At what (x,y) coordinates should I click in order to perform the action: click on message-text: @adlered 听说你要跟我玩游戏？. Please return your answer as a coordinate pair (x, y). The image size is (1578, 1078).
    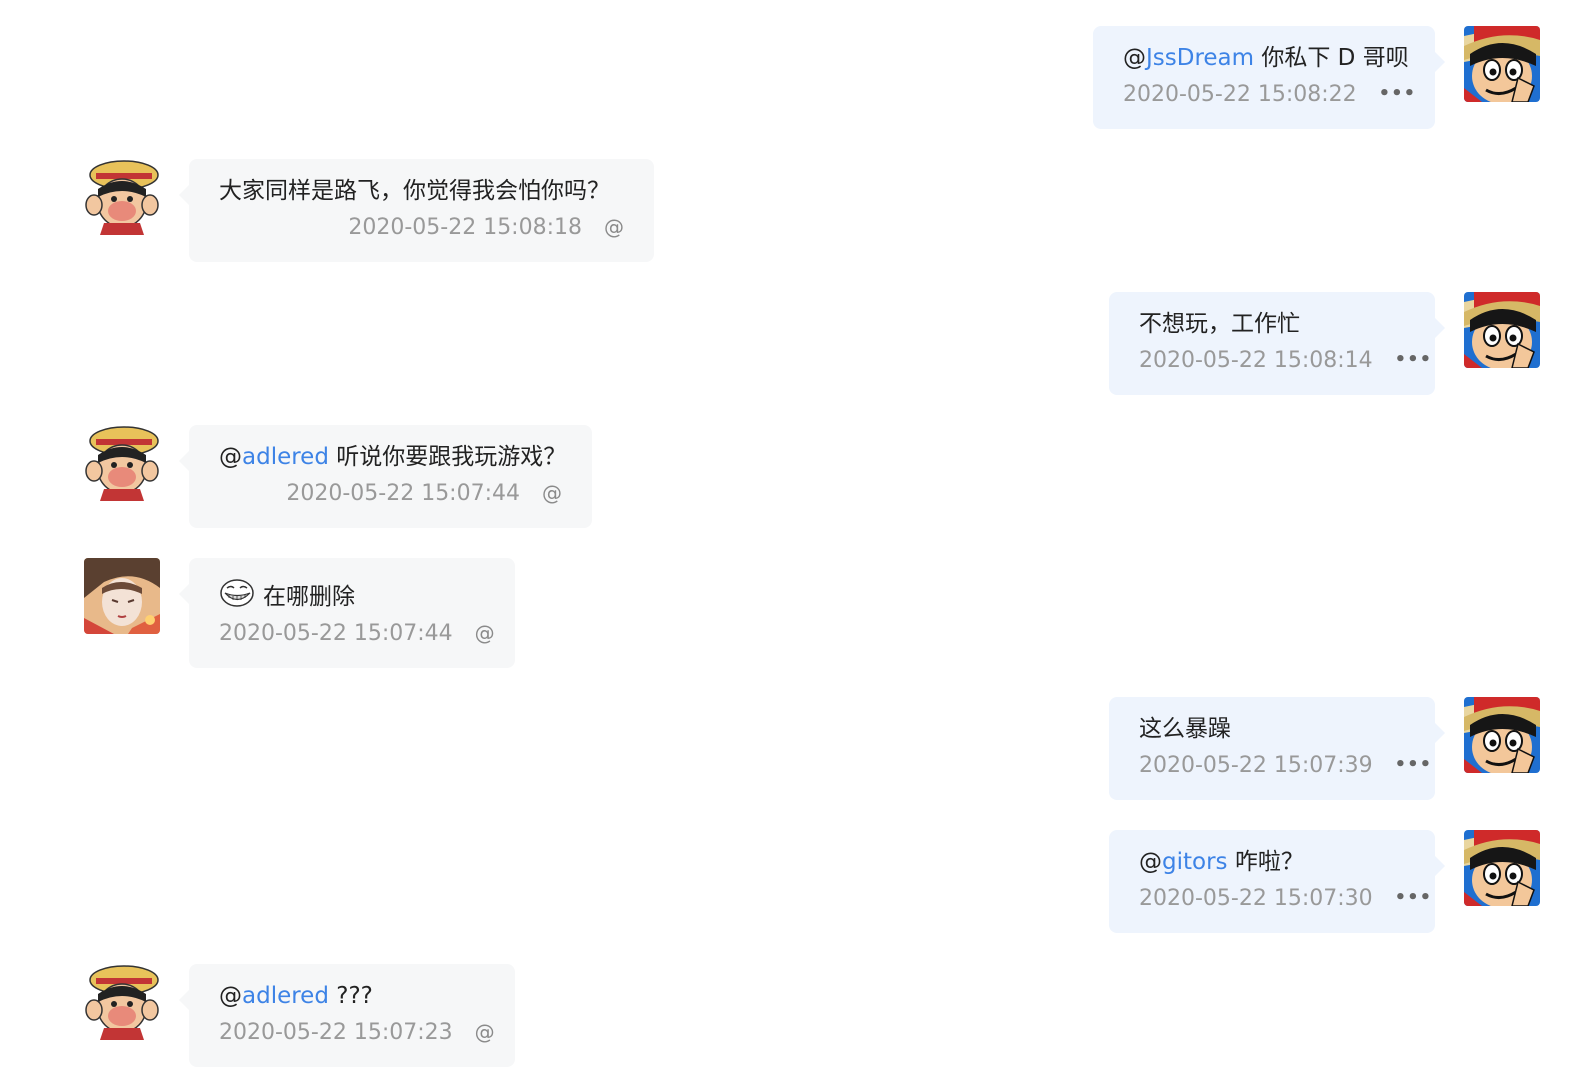
    Looking at the image, I should click on (392, 457).